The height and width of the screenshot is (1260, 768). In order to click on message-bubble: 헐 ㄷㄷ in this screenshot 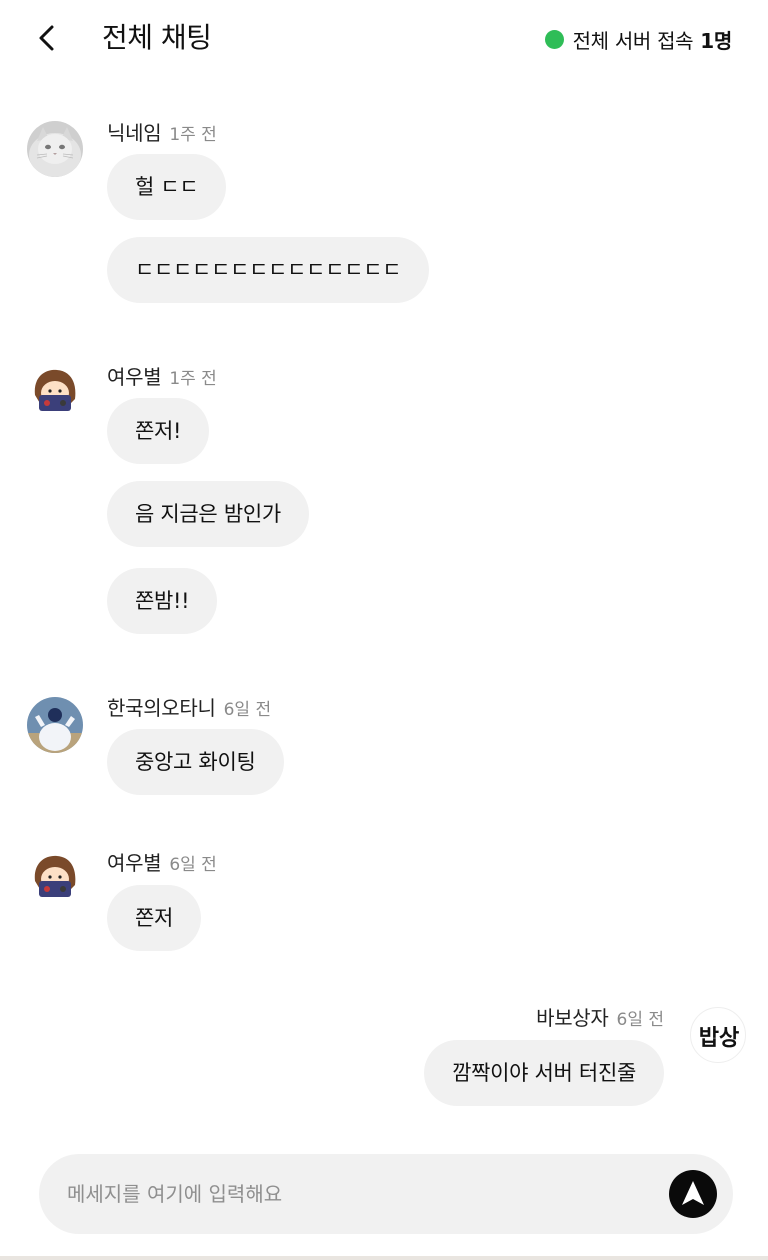, I will do `click(167, 187)`.